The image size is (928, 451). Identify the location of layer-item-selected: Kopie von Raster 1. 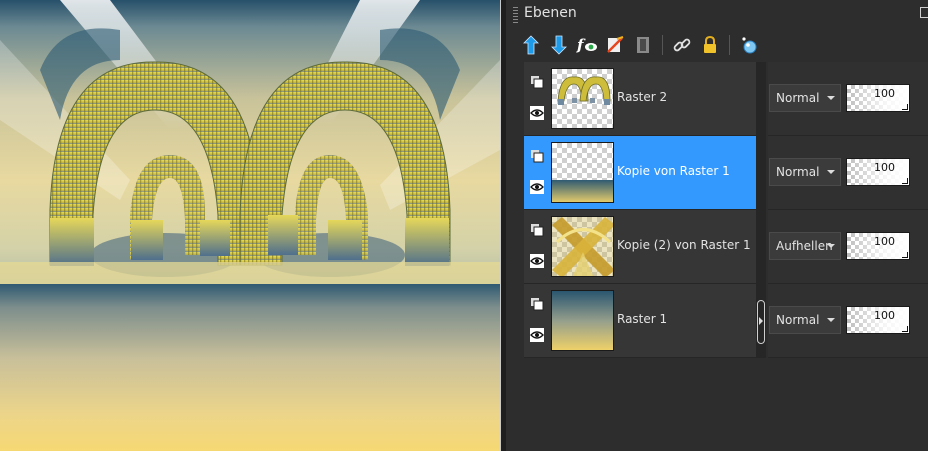
(640, 173).